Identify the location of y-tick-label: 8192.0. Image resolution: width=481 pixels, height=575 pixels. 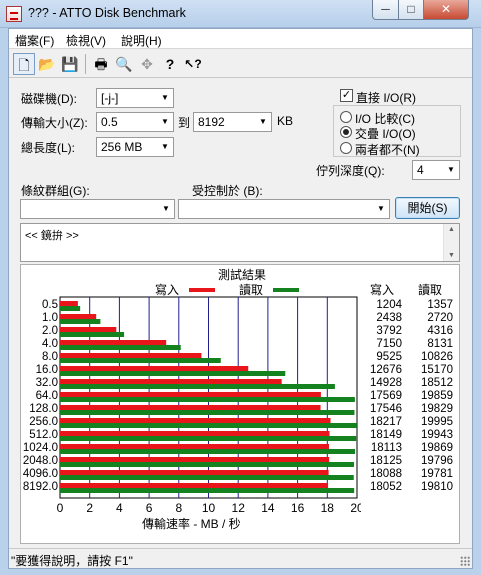
(40, 487).